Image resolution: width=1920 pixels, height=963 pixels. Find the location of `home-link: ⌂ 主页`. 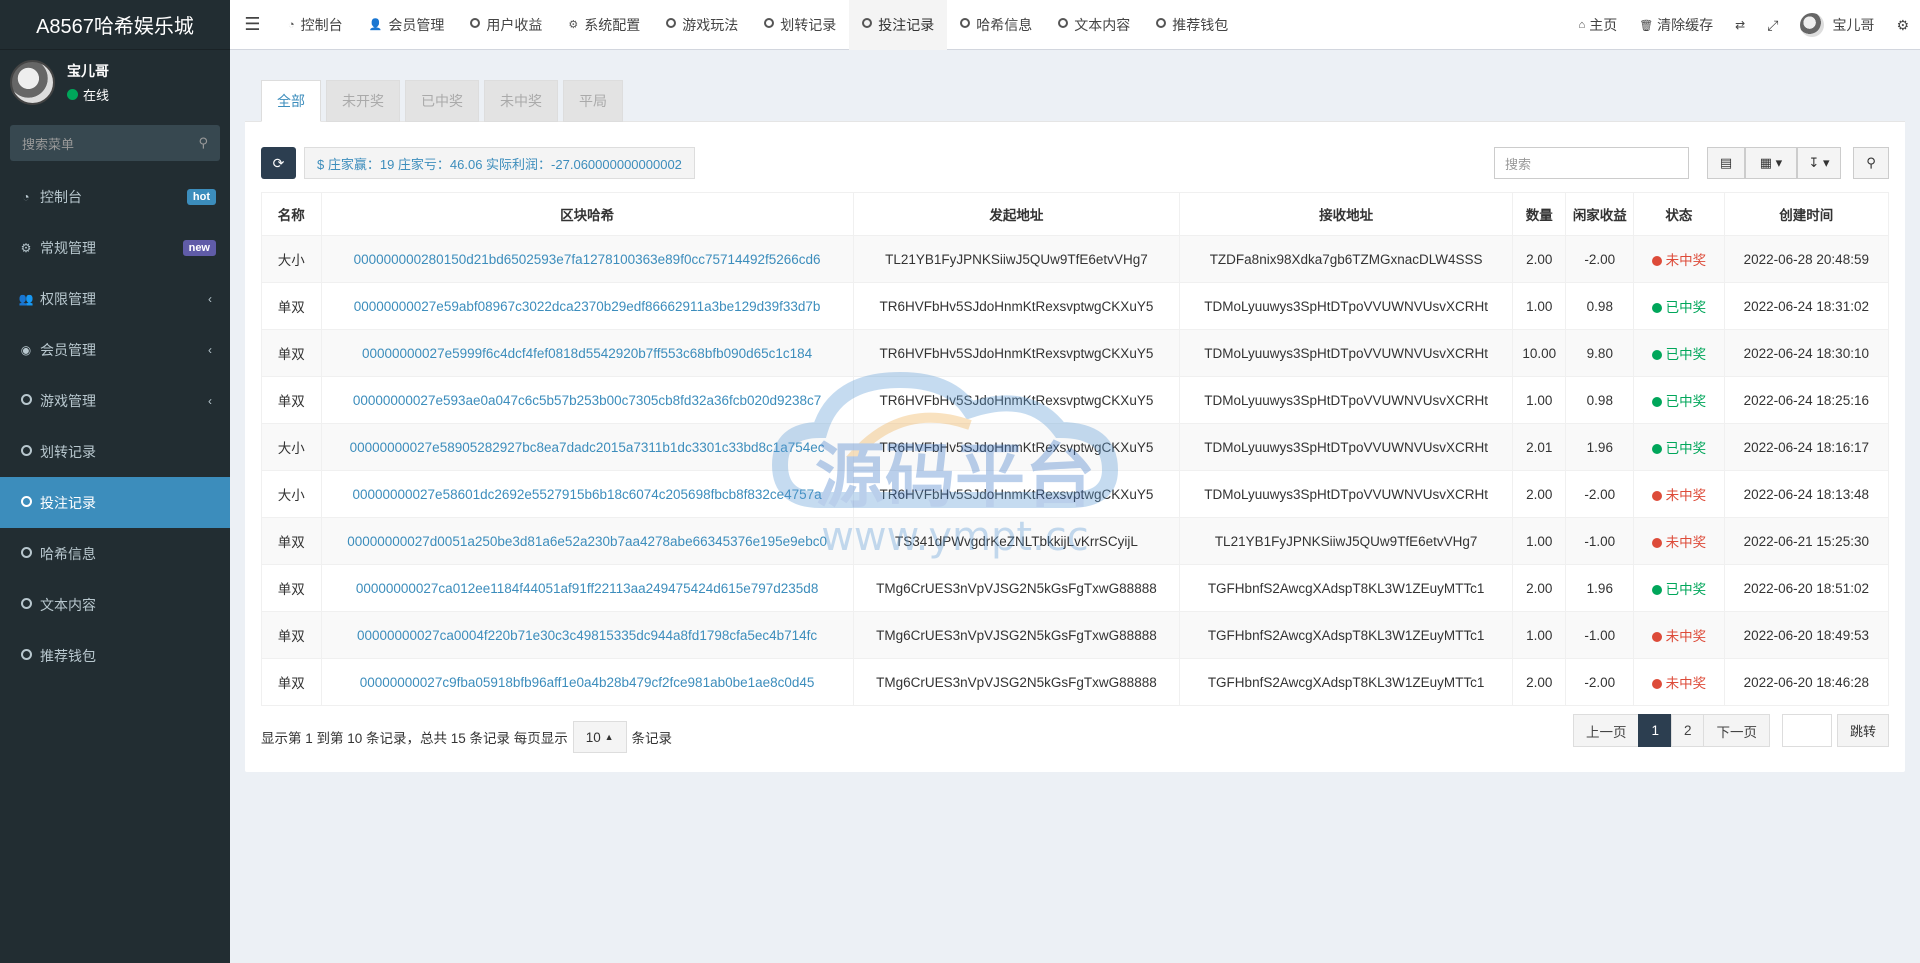

home-link: ⌂ 主页 is located at coordinates (1598, 25).